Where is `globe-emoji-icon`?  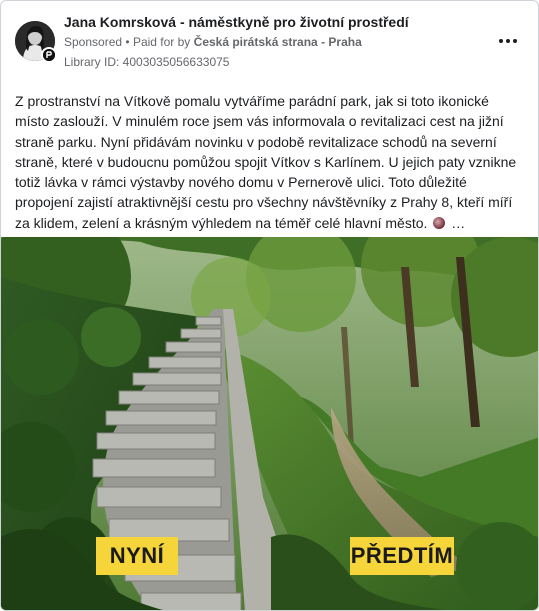 globe-emoji-icon is located at coordinates (439, 222).